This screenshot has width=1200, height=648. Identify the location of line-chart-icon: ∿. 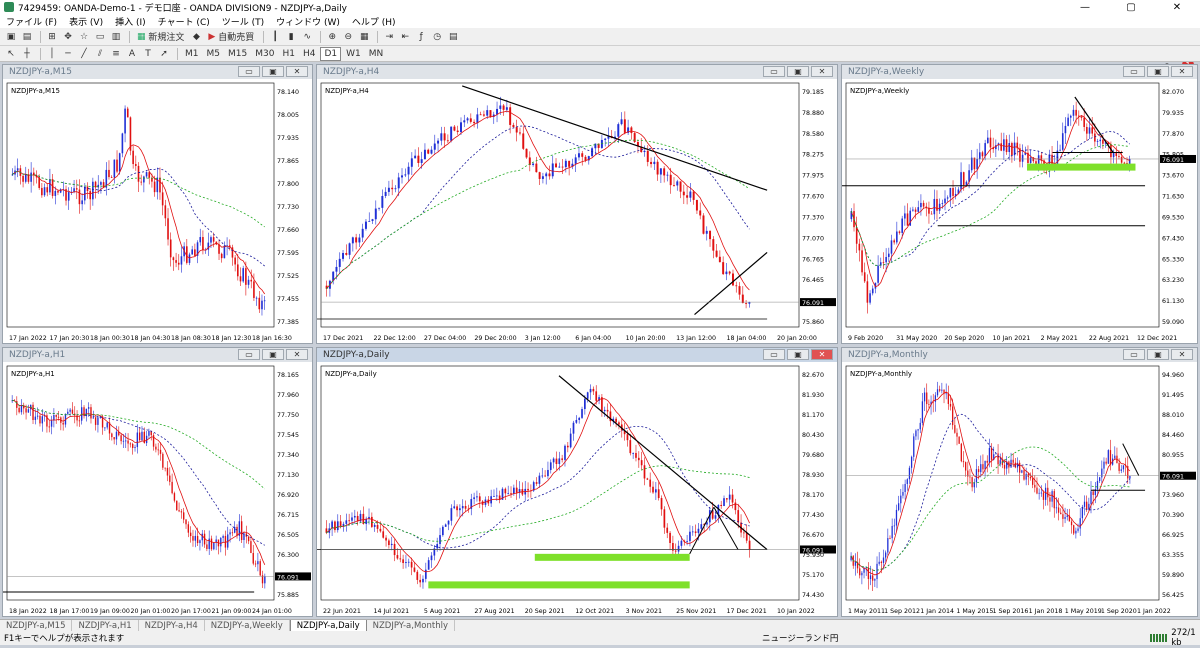
(307, 37).